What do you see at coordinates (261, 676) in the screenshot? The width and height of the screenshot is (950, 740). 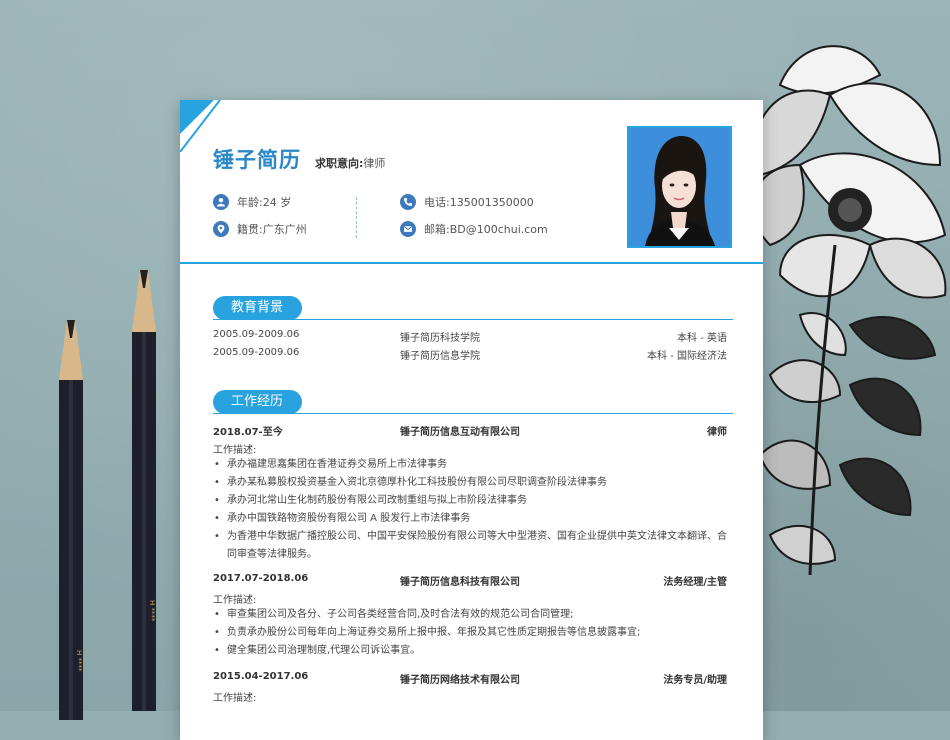 I see `job-date: 2015.04-2017.06` at bounding box center [261, 676].